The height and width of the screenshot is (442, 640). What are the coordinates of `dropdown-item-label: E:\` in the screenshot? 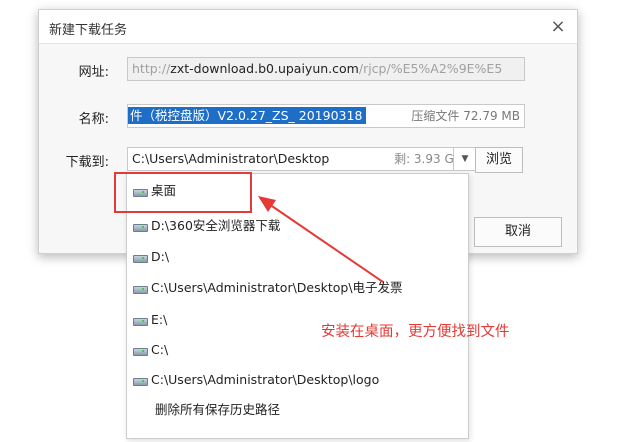 It's located at (159, 319).